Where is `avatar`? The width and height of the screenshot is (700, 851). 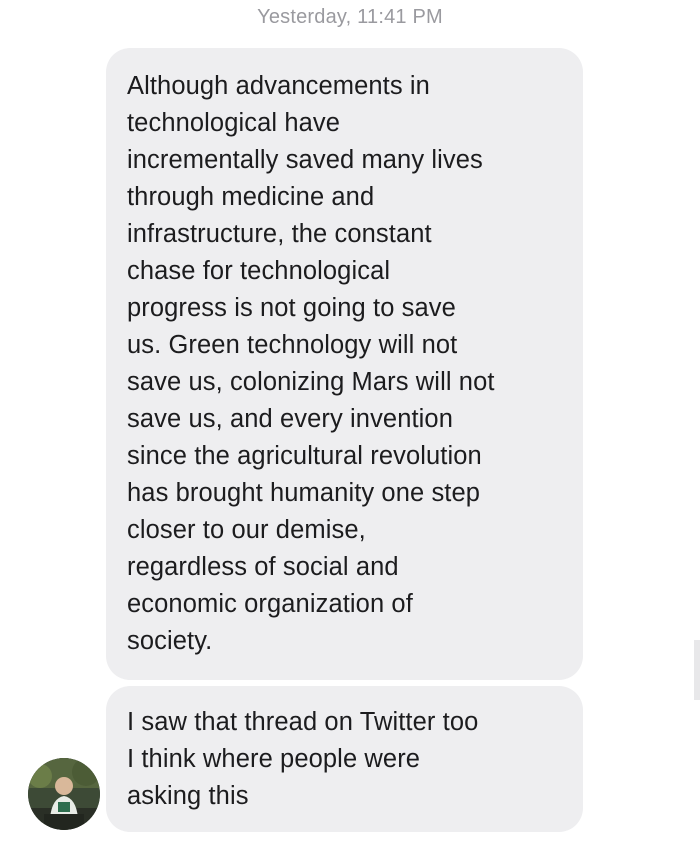
avatar is located at coordinates (64, 794).